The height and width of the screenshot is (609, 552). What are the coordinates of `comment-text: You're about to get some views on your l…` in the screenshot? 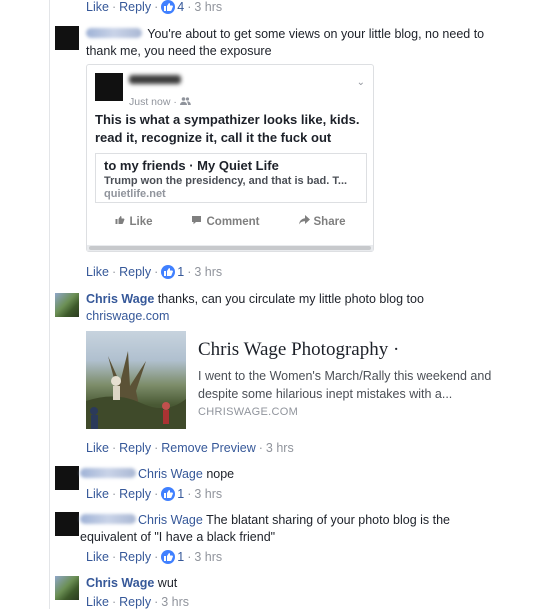 It's located at (285, 42).